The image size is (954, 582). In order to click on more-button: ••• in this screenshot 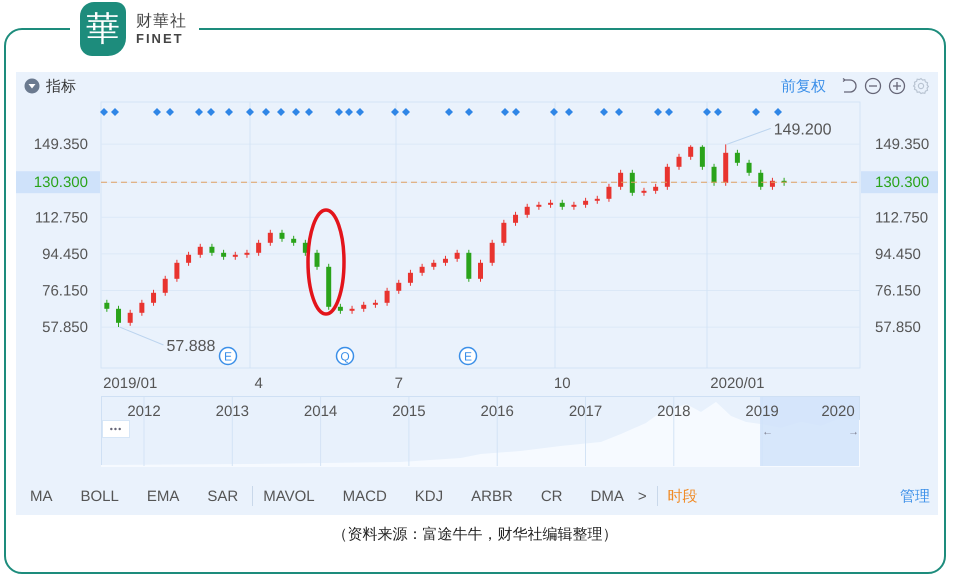, I will do `click(116, 429)`.